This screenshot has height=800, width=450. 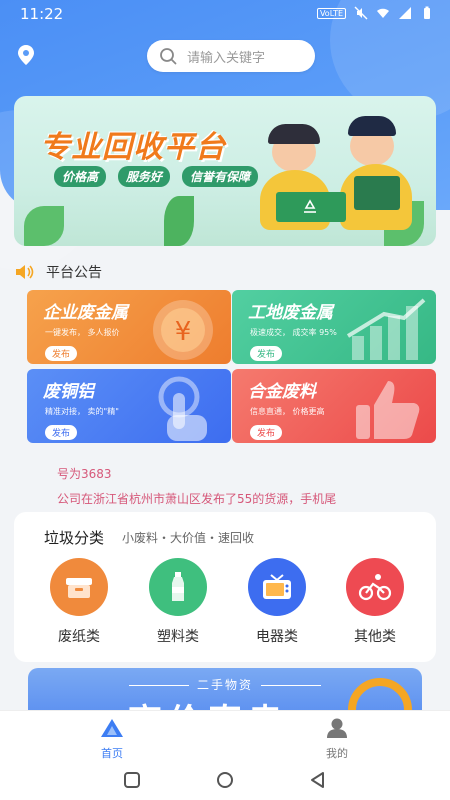 What do you see at coordinates (225, 735) in the screenshot?
I see `bottom-tab-bar: 首页 我的` at bounding box center [225, 735].